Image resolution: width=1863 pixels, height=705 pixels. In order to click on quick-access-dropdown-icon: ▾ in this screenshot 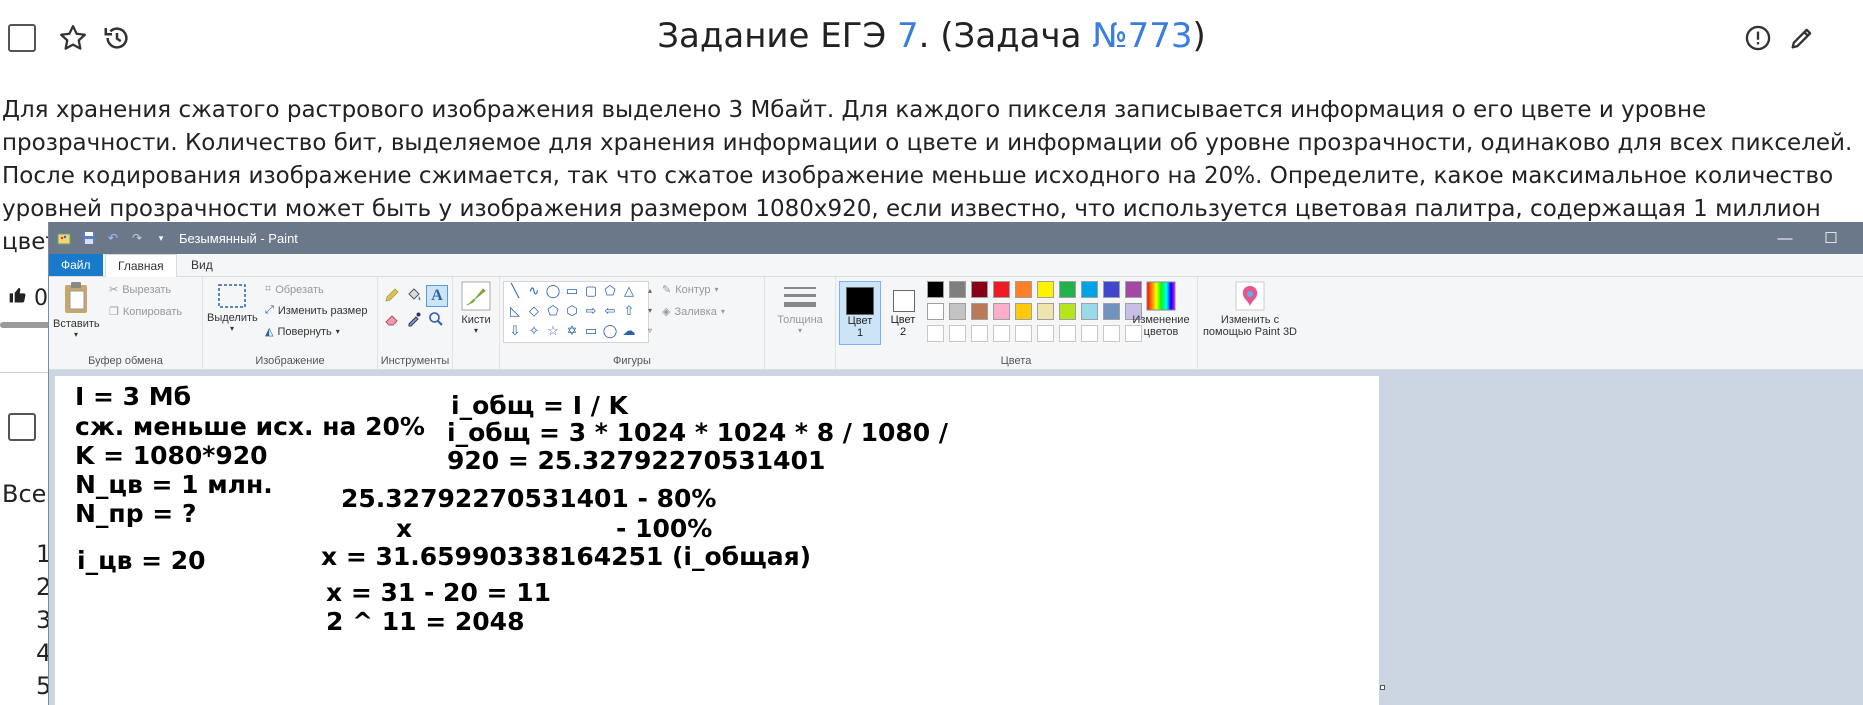, I will do `click(161, 238)`.